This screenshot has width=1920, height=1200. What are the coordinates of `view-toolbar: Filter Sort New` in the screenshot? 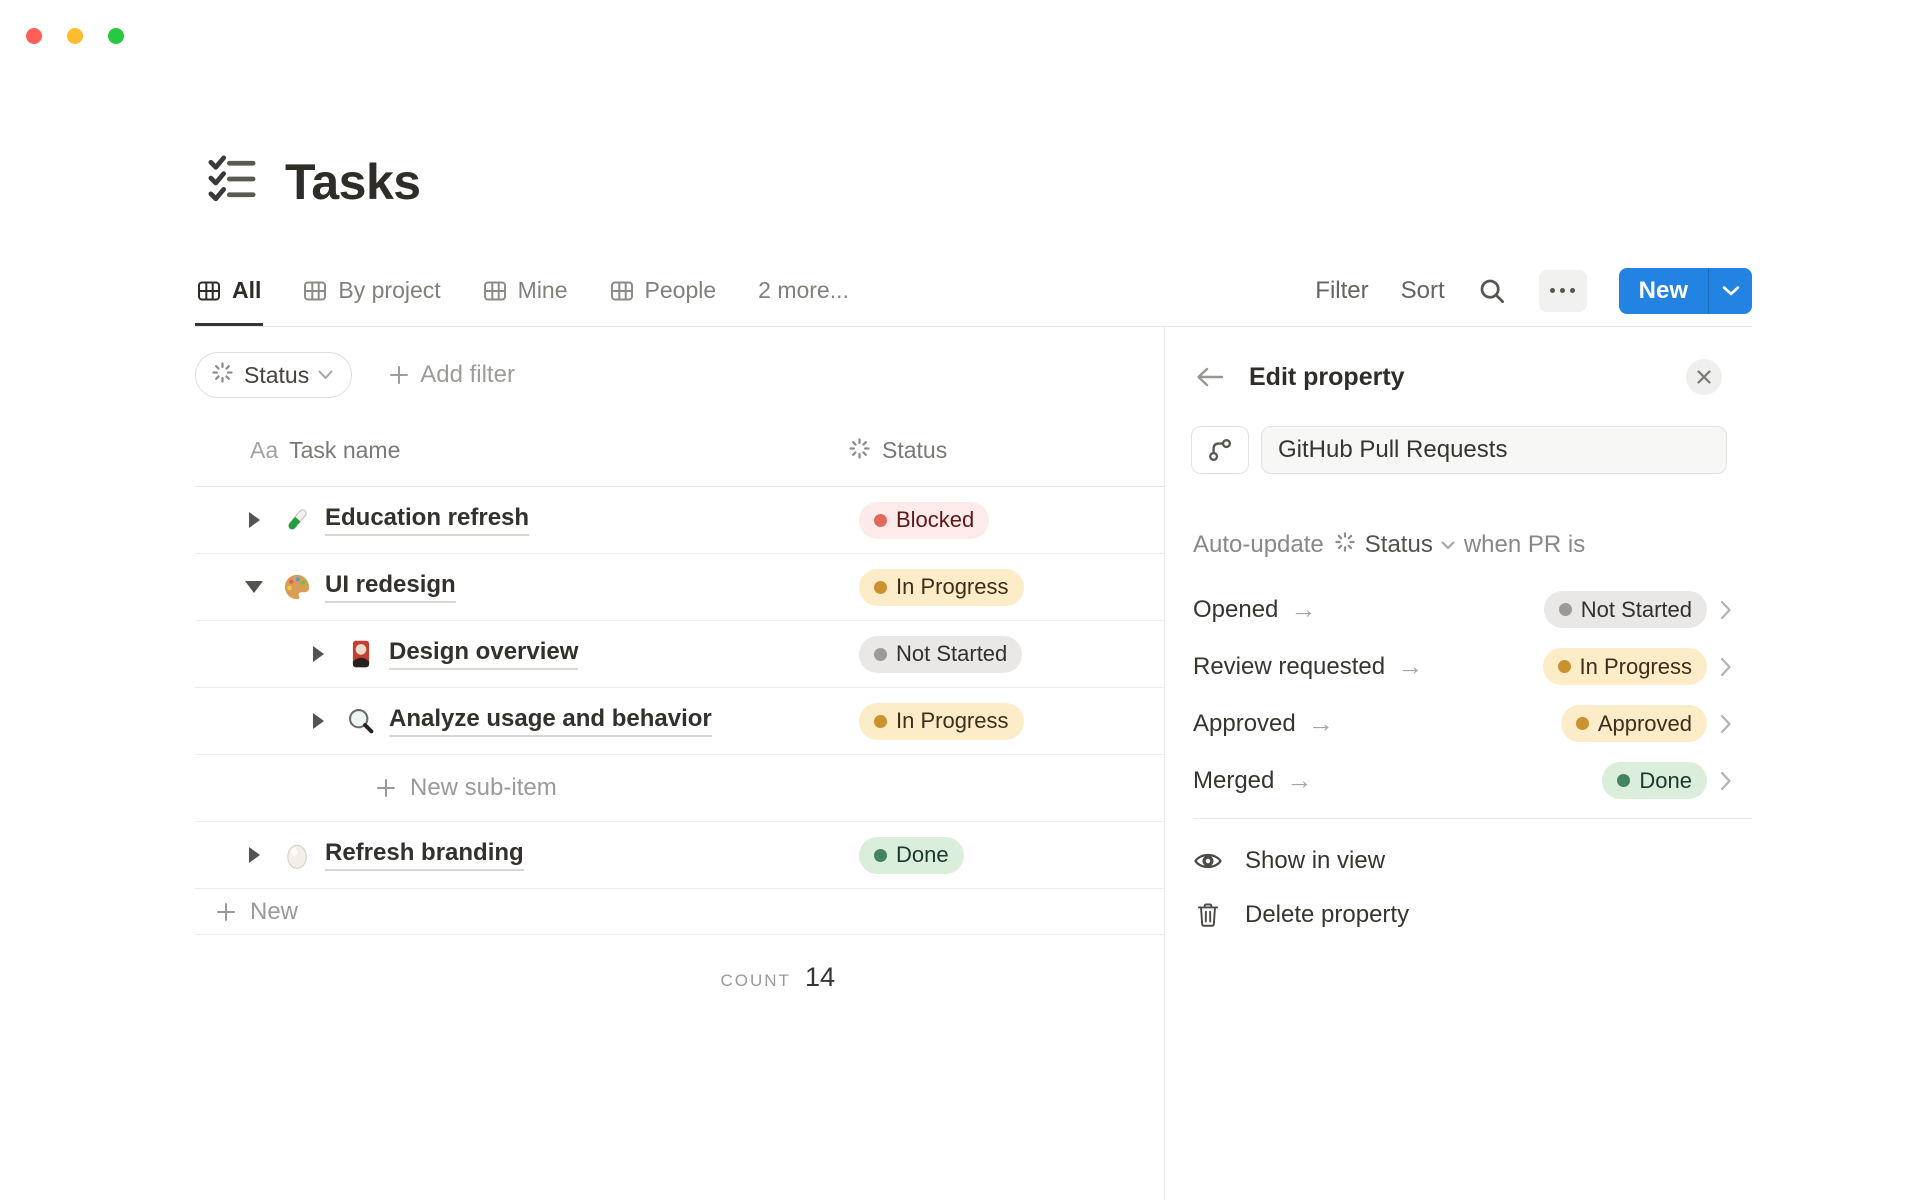 It's located at (1533, 290).